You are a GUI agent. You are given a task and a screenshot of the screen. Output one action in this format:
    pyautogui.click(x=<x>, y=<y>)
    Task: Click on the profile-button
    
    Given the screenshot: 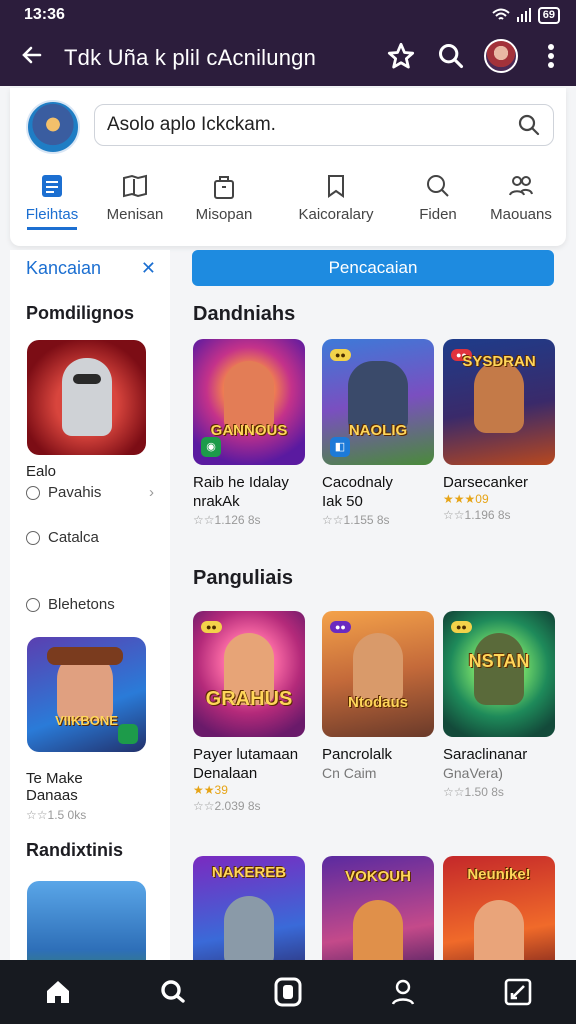 What is the action you would take?
    pyautogui.click(x=501, y=58)
    